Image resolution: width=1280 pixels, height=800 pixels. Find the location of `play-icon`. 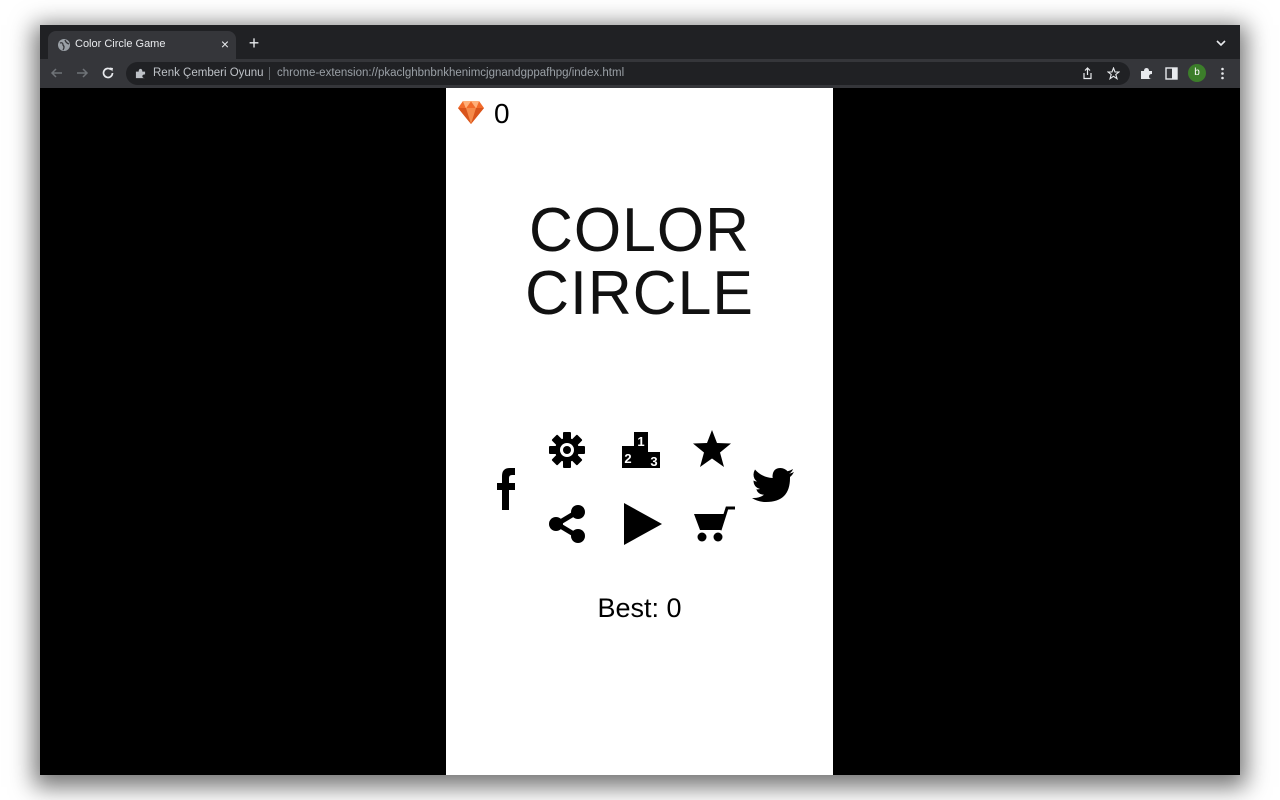

play-icon is located at coordinates (643, 524).